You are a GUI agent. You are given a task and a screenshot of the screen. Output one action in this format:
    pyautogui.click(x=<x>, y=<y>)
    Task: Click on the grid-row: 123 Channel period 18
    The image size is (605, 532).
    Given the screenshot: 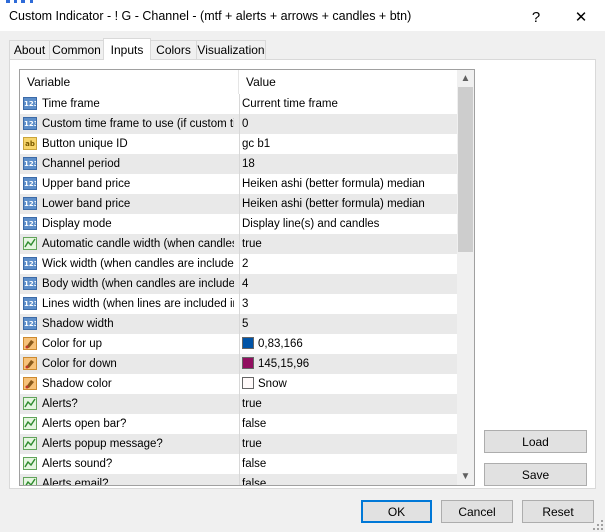 What is the action you would take?
    pyautogui.click(x=239, y=164)
    